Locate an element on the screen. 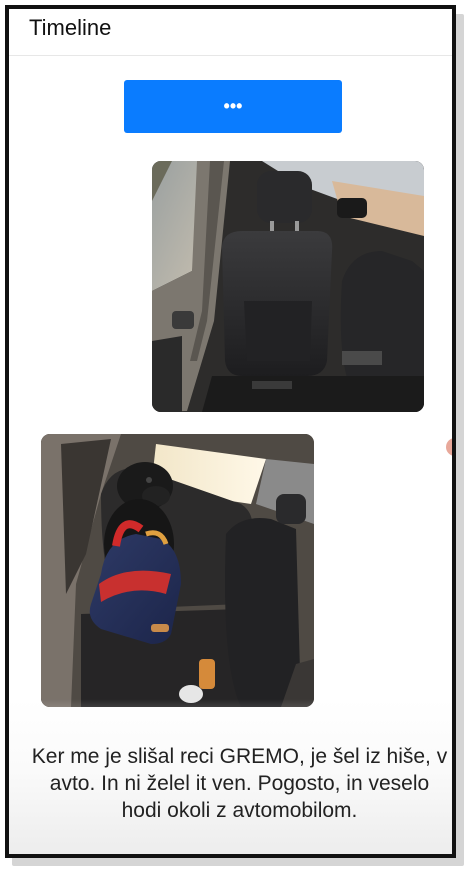  side-indicator is located at coordinates (449, 447).